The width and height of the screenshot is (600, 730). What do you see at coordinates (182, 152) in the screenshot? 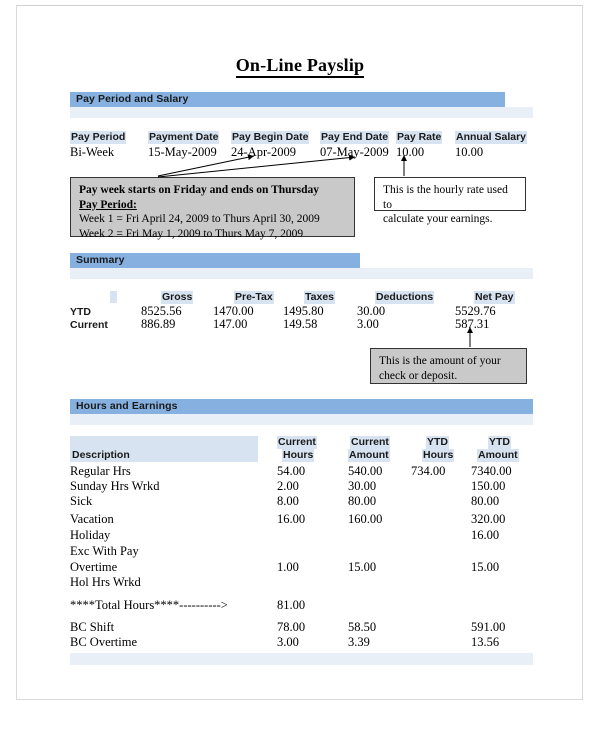
I see `value-payment-date: 15-May-2009` at bounding box center [182, 152].